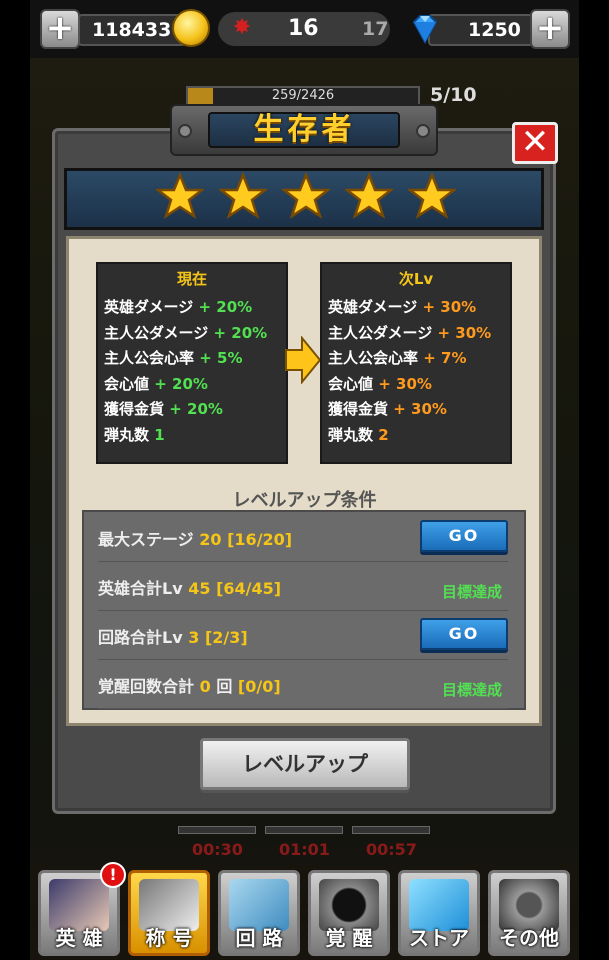 The height and width of the screenshot is (960, 609). Describe the element at coordinates (226, 637) in the screenshot. I see `condition-progress: [2/3]` at that location.